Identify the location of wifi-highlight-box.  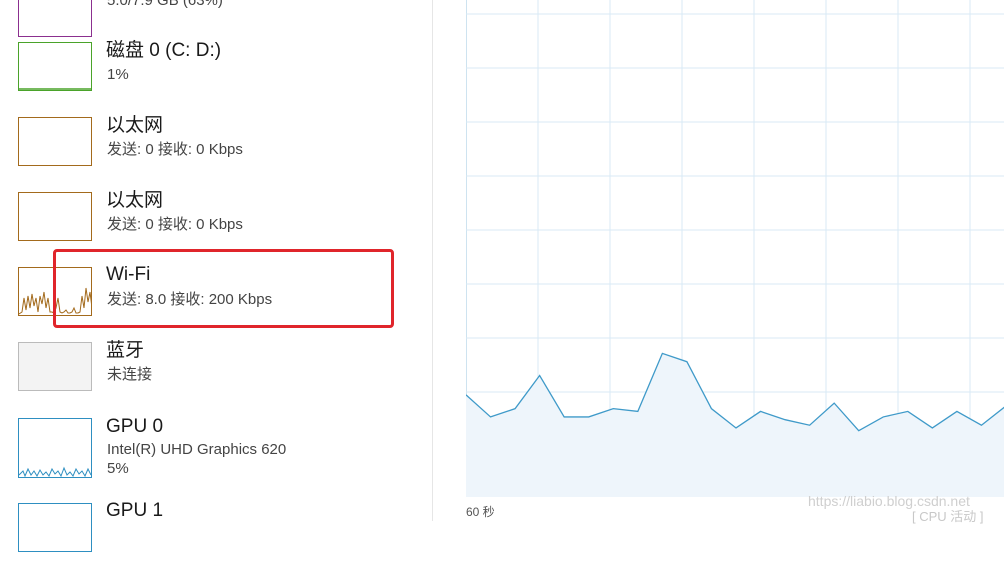
(223, 288).